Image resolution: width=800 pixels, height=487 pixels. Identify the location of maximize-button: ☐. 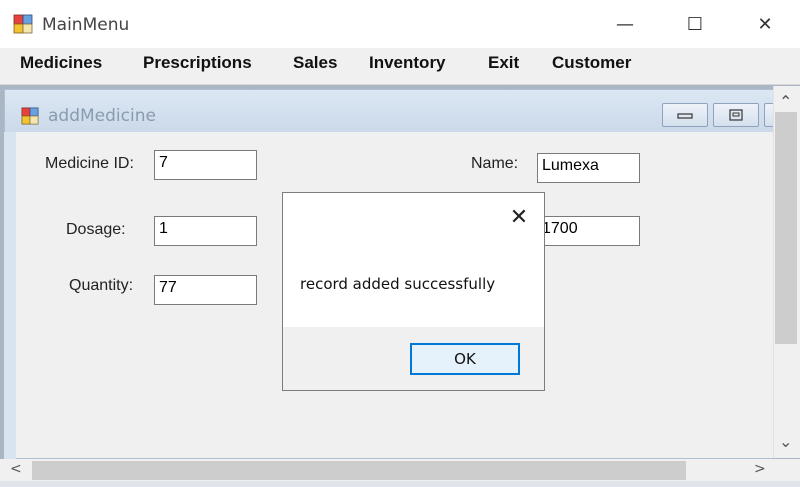
(695, 24).